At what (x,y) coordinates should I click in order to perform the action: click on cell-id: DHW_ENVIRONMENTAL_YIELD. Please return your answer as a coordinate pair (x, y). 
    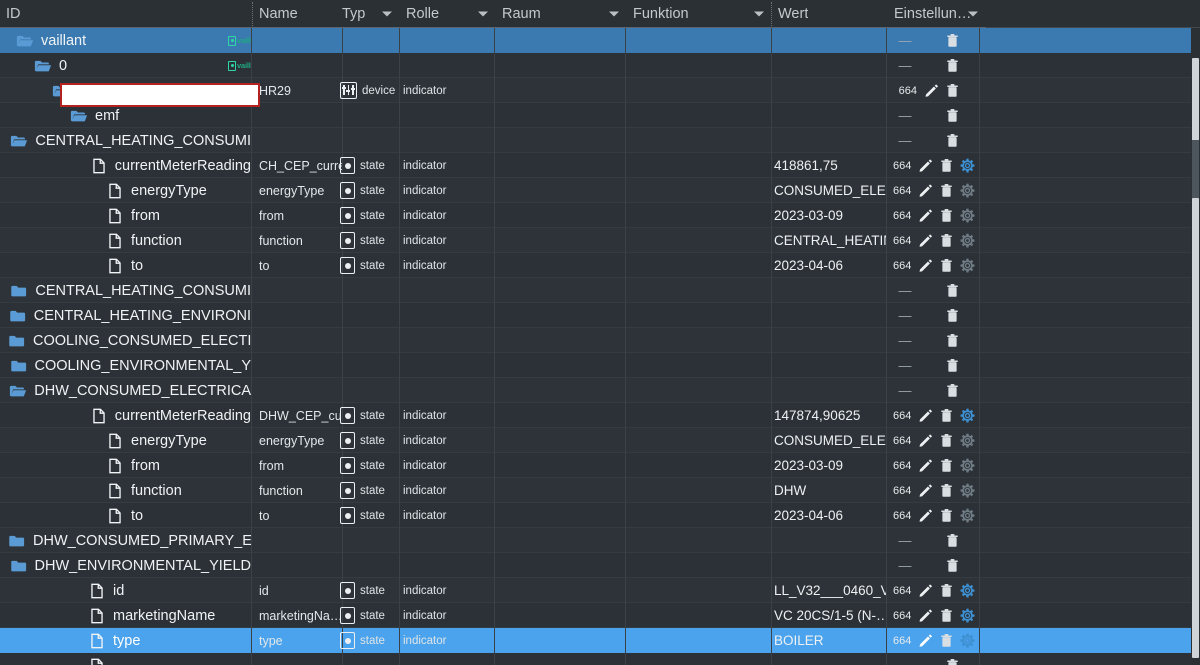
    Looking at the image, I should click on (126, 565).